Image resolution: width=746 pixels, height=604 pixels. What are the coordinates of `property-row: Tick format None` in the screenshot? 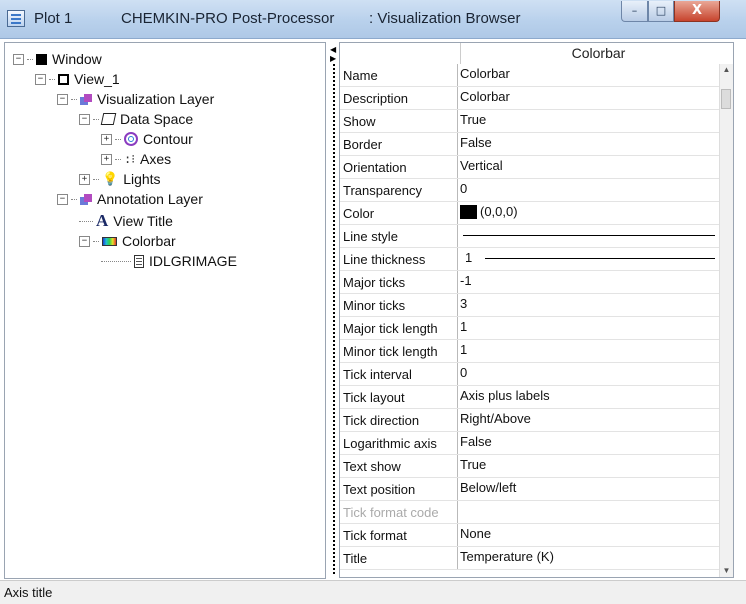 It's located at (536, 535).